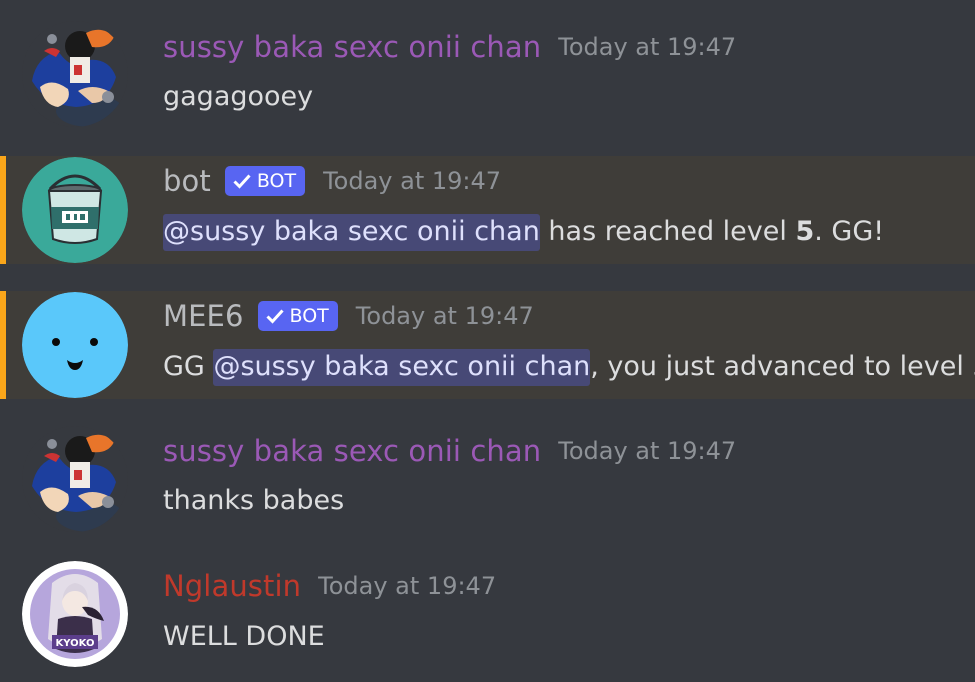  I want to click on message-header: bot BOT Today at 19:47, so click(332, 181).